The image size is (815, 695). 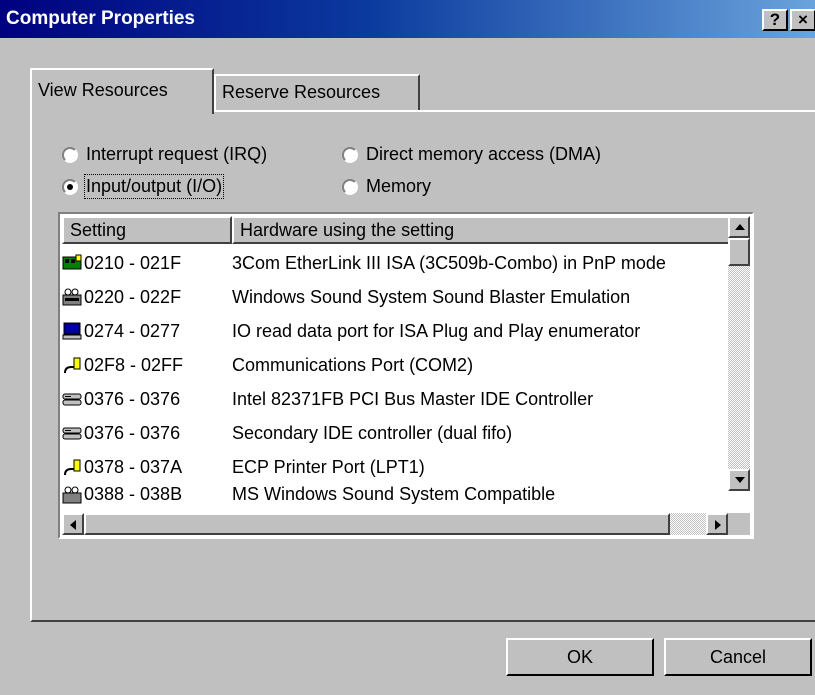 What do you see at coordinates (802, 20) in the screenshot?
I see `close-button: ×` at bounding box center [802, 20].